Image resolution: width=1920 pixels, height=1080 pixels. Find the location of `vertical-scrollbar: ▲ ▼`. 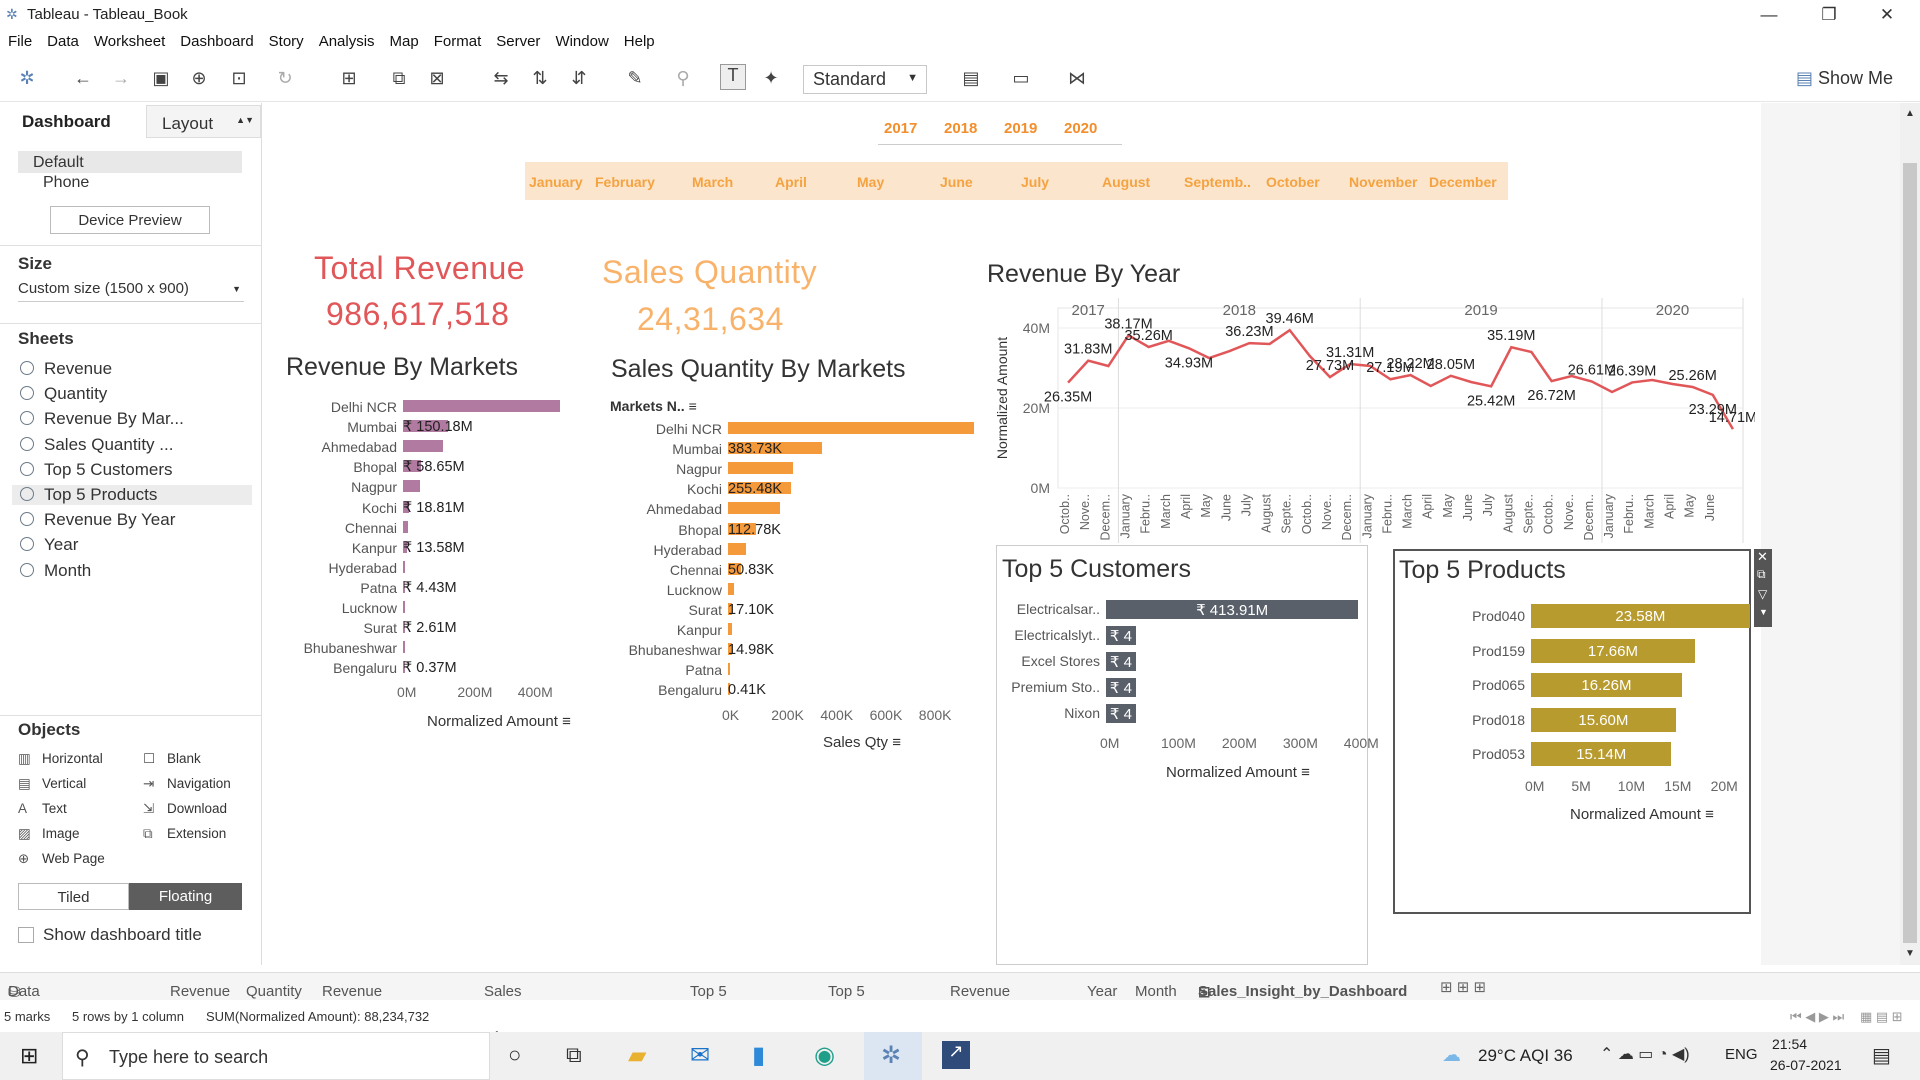

vertical-scrollbar: ▲ ▼ is located at coordinates (1910, 534).